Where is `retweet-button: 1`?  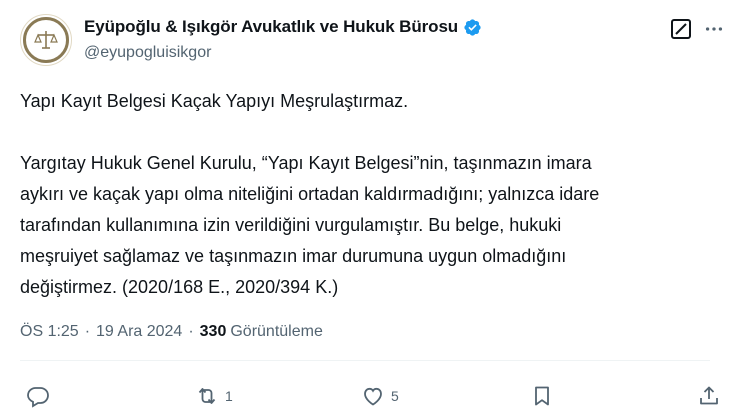 retweet-button: 1 is located at coordinates (214, 396).